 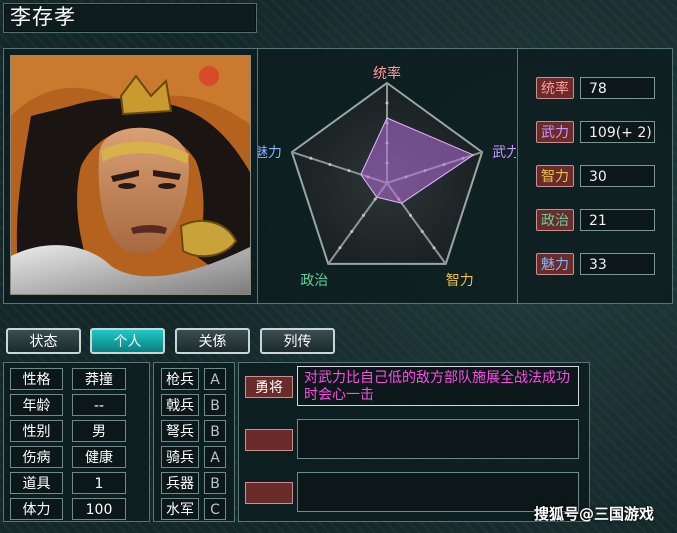 What do you see at coordinates (36, 431) in the screenshot?
I see `info-label: 性别` at bounding box center [36, 431].